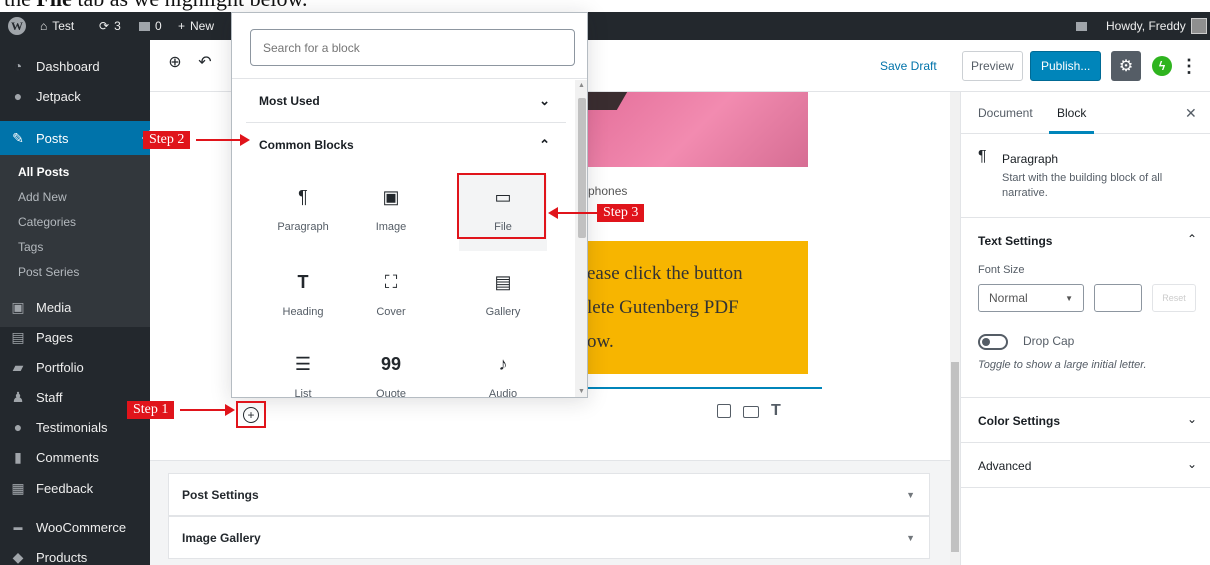 The height and width of the screenshot is (565, 1210). I want to click on updates-link: ⟳ 3, so click(110, 26).